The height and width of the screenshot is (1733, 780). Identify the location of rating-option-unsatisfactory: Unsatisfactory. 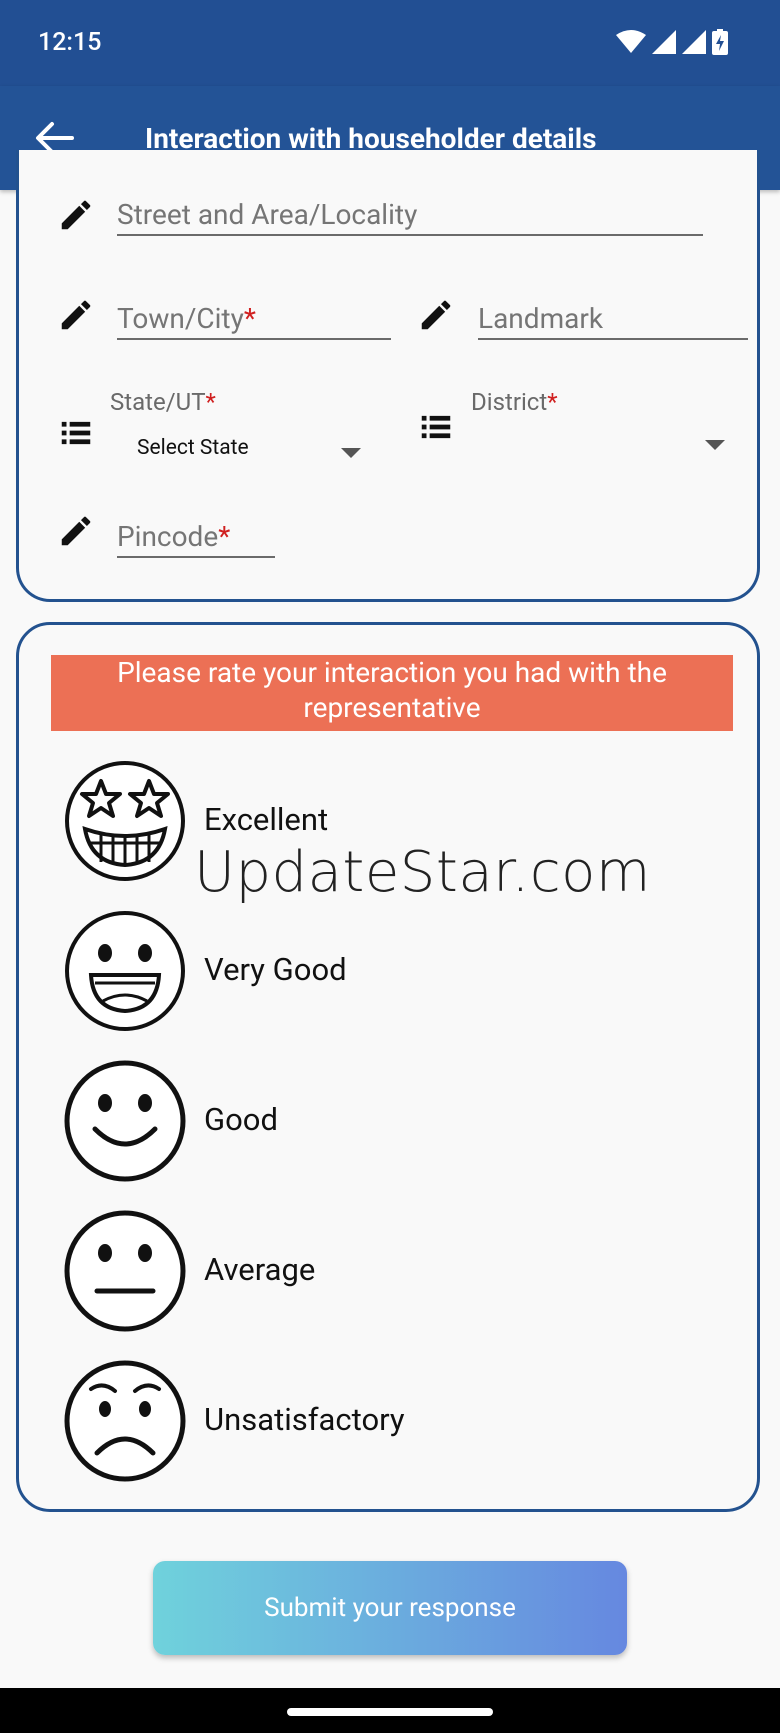
(383, 1421).